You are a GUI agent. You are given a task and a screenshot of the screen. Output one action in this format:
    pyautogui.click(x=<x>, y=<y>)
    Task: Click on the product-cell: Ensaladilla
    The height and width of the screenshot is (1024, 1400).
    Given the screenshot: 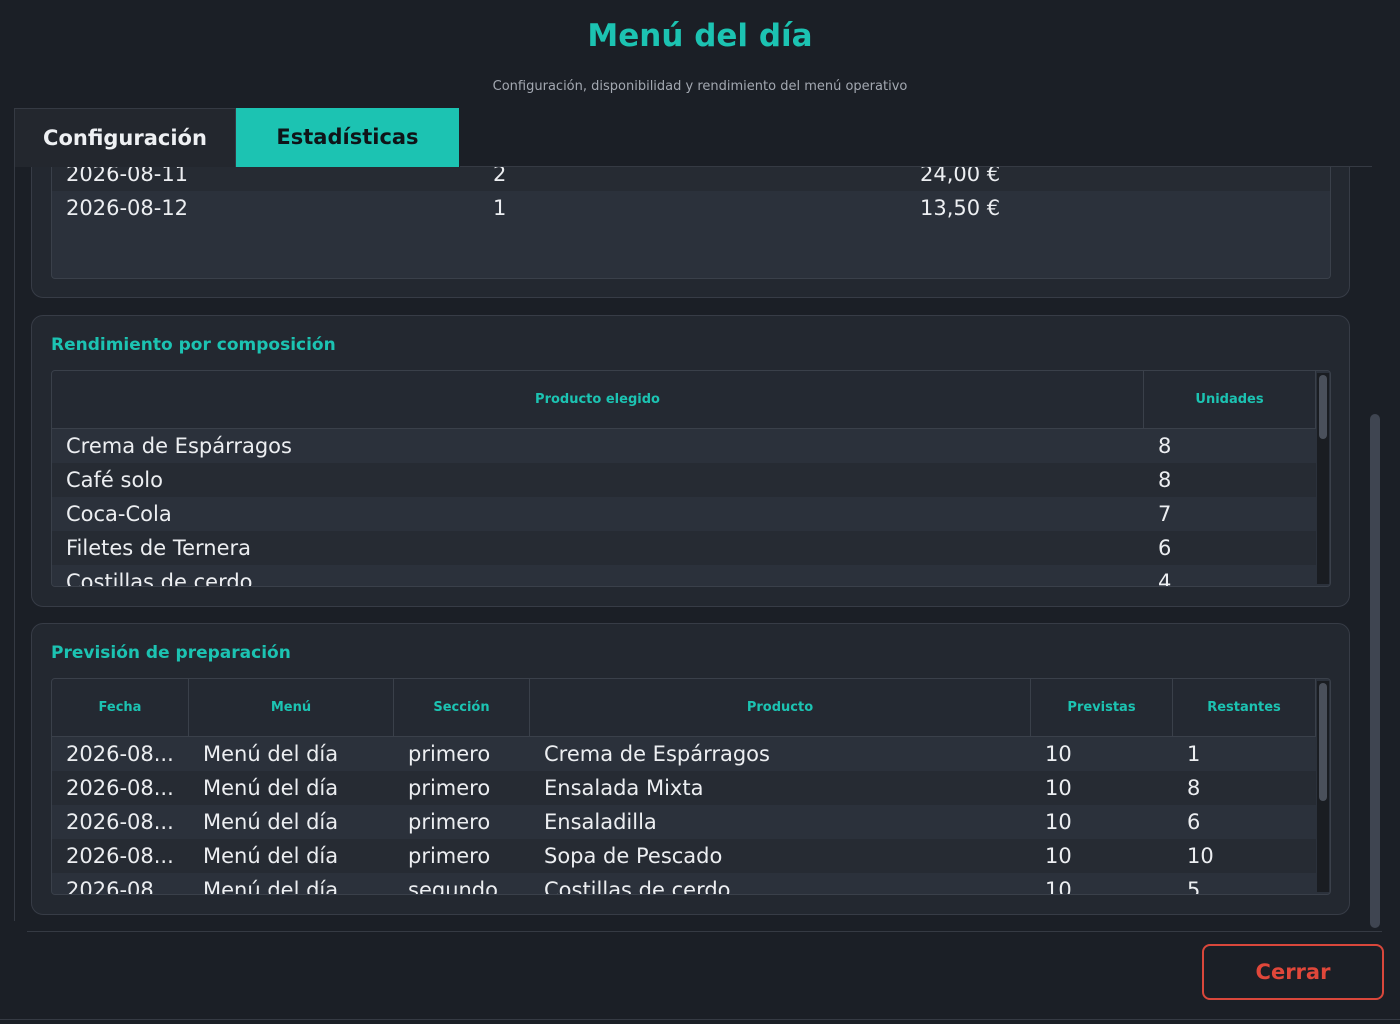 What is the action you would take?
    pyautogui.click(x=600, y=822)
    